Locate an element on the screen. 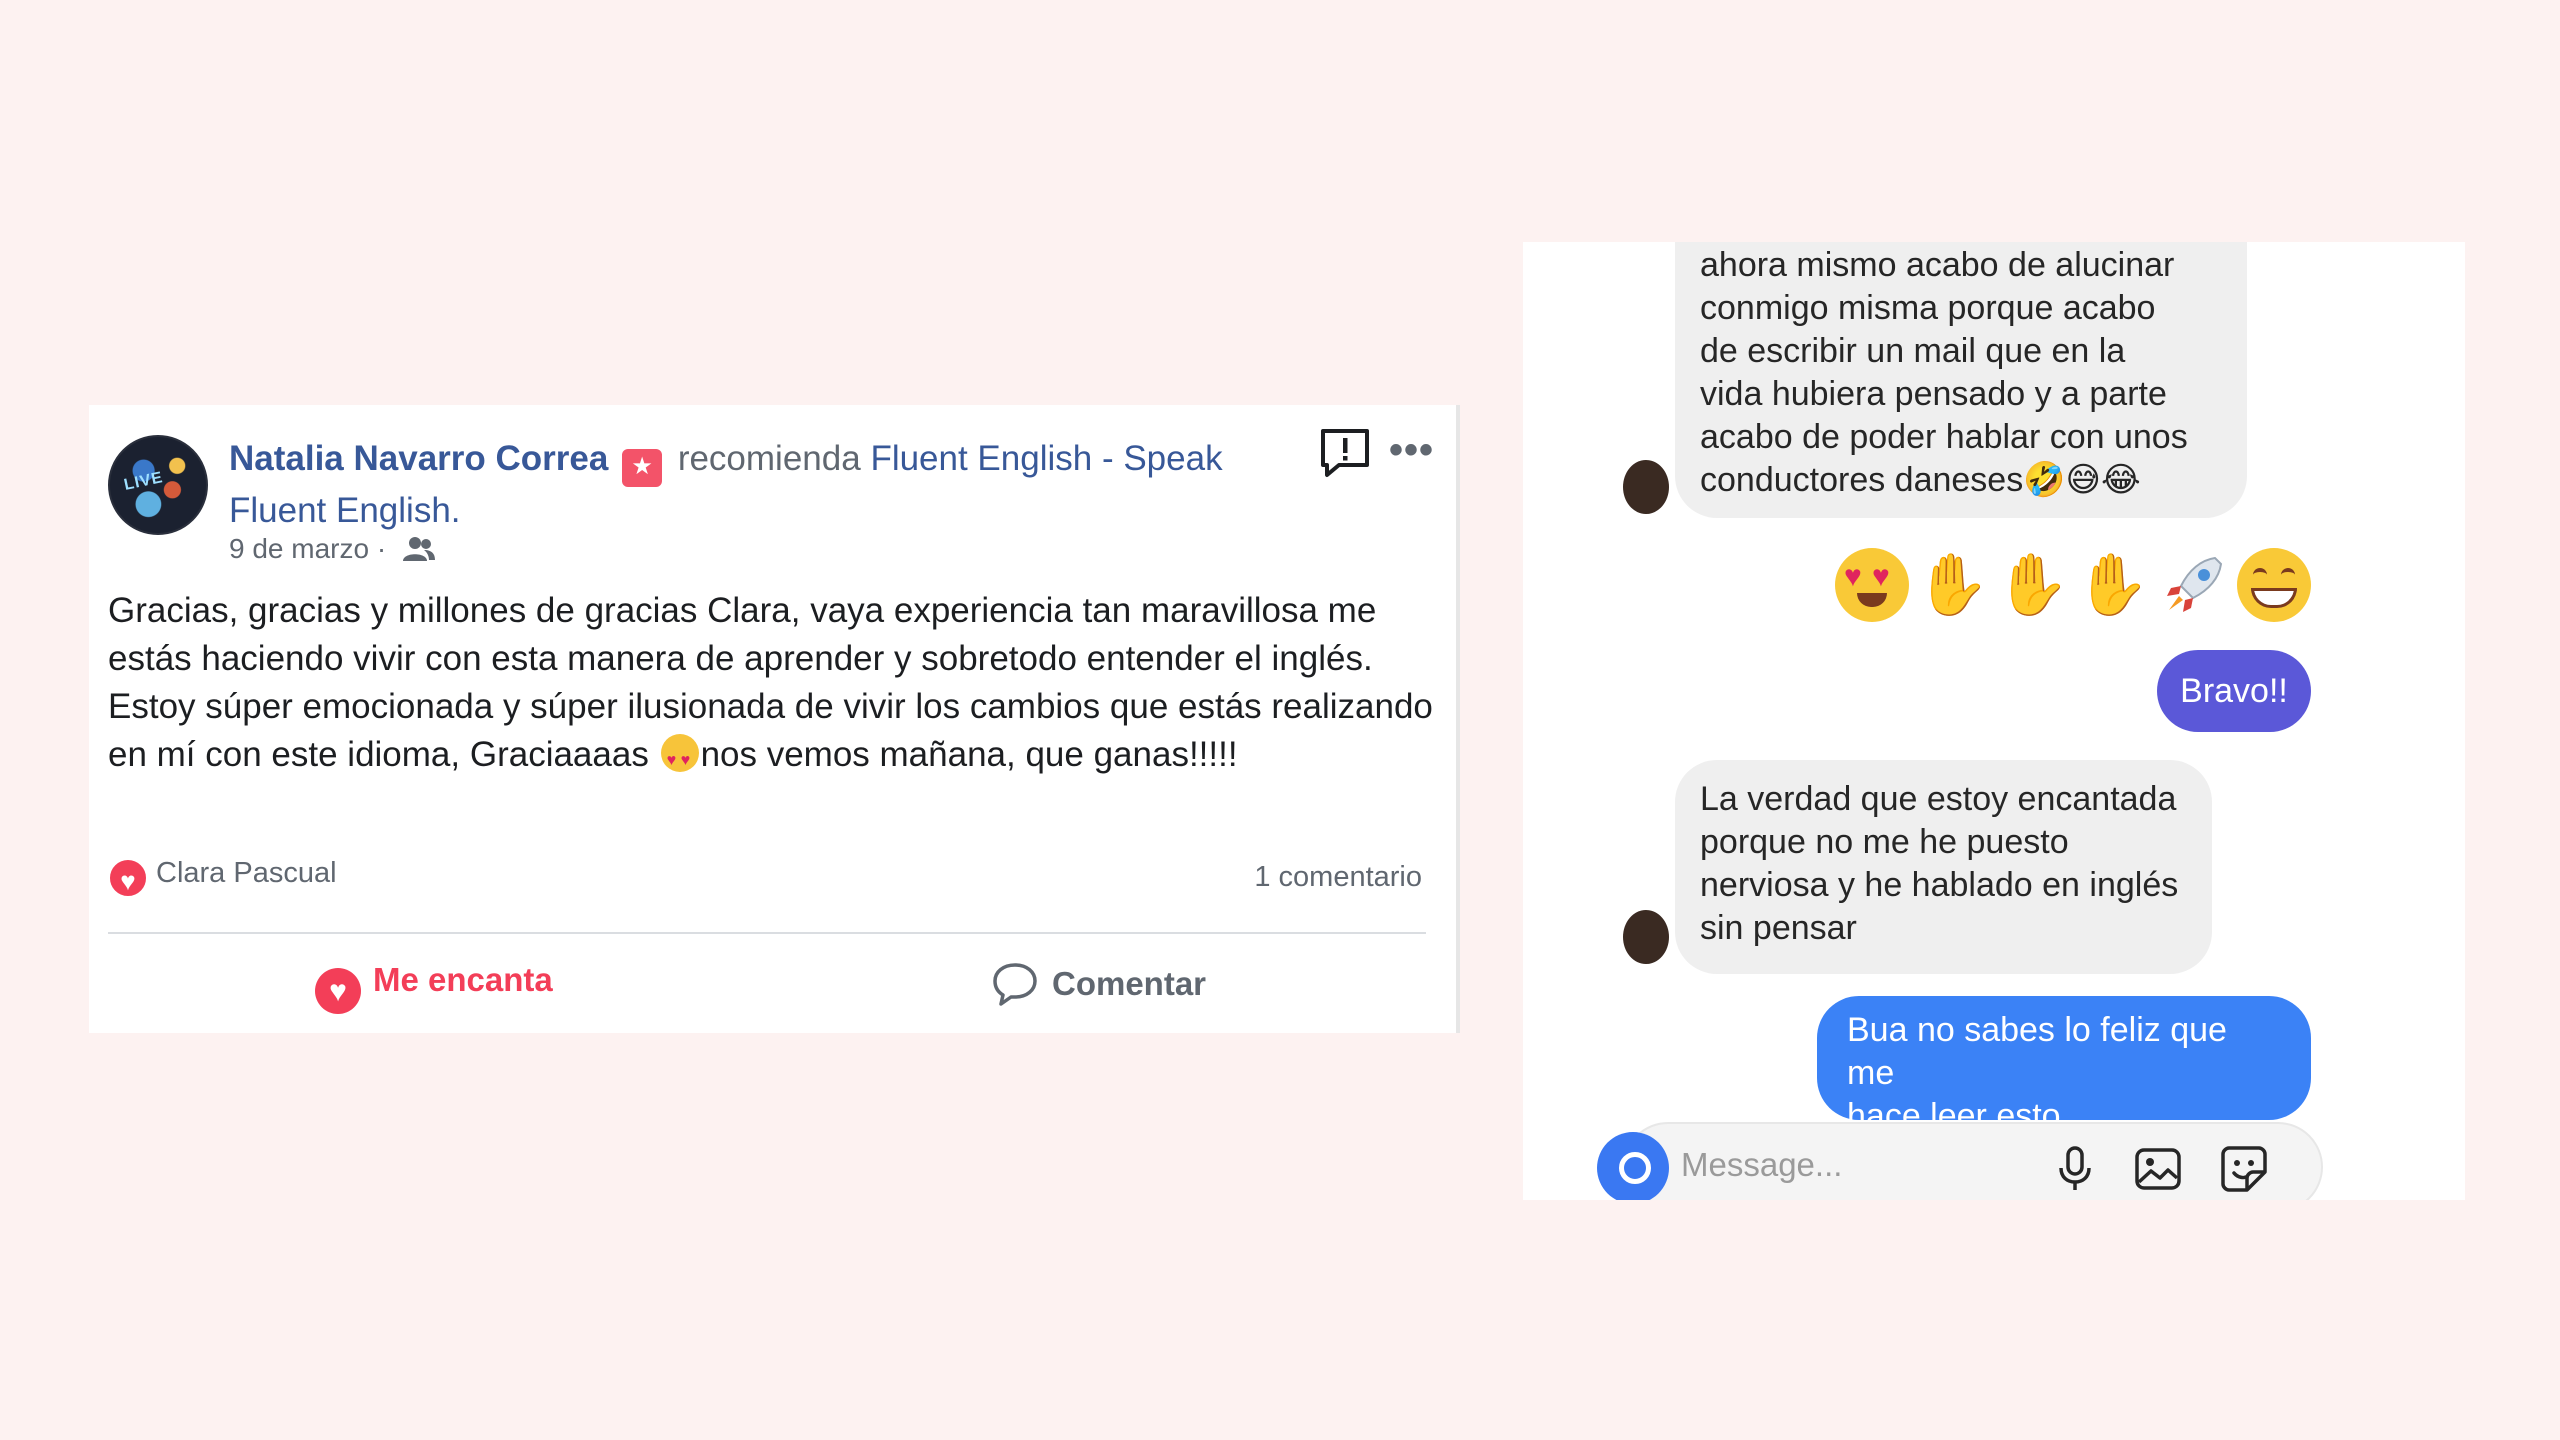 The height and width of the screenshot is (1440, 2560). message-line: Bua no sabes lo feliz que me is located at coordinates (2037, 1051).